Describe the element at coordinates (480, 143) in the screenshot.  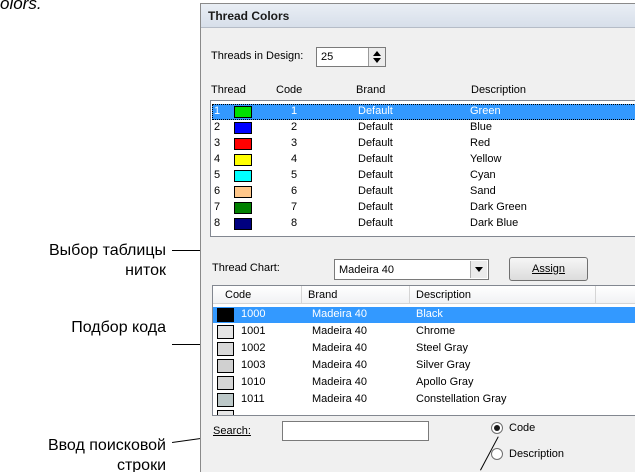
I see `thread-description: Red` at that location.